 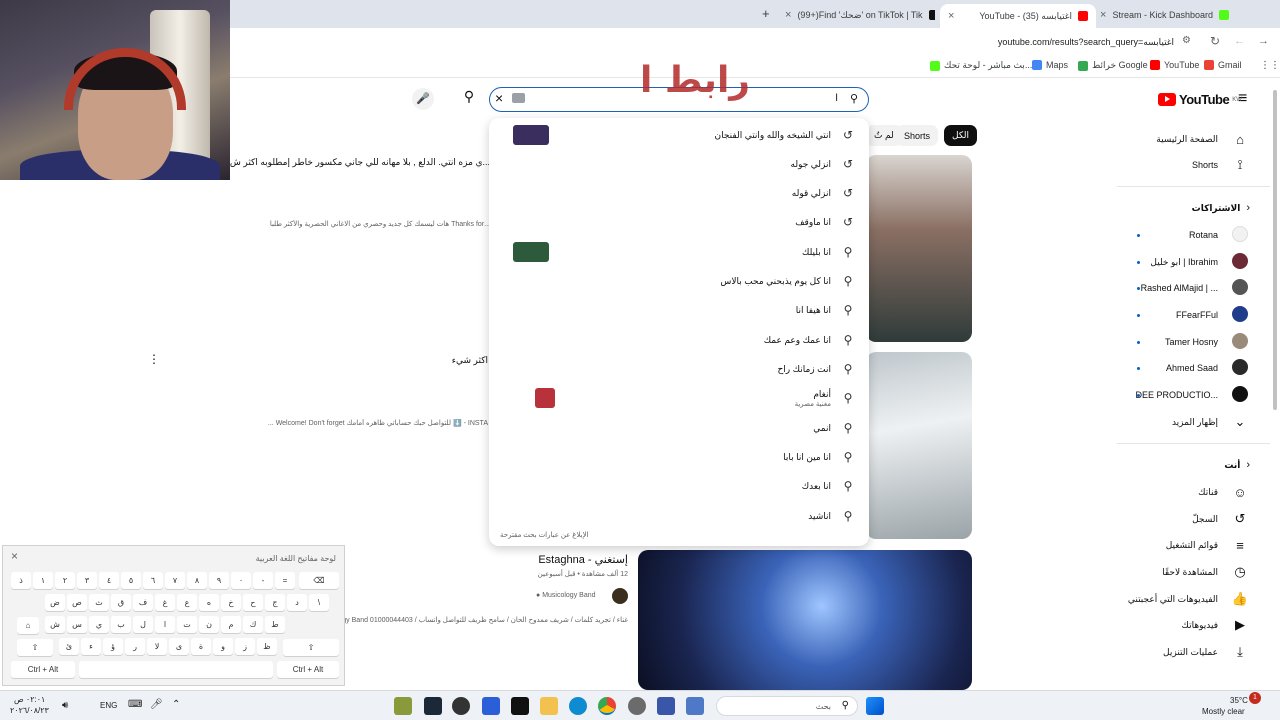 What do you see at coordinates (1175, 625) in the screenshot?
I see `sidebar-item-your-videos: فيديوهاتك ▶` at bounding box center [1175, 625].